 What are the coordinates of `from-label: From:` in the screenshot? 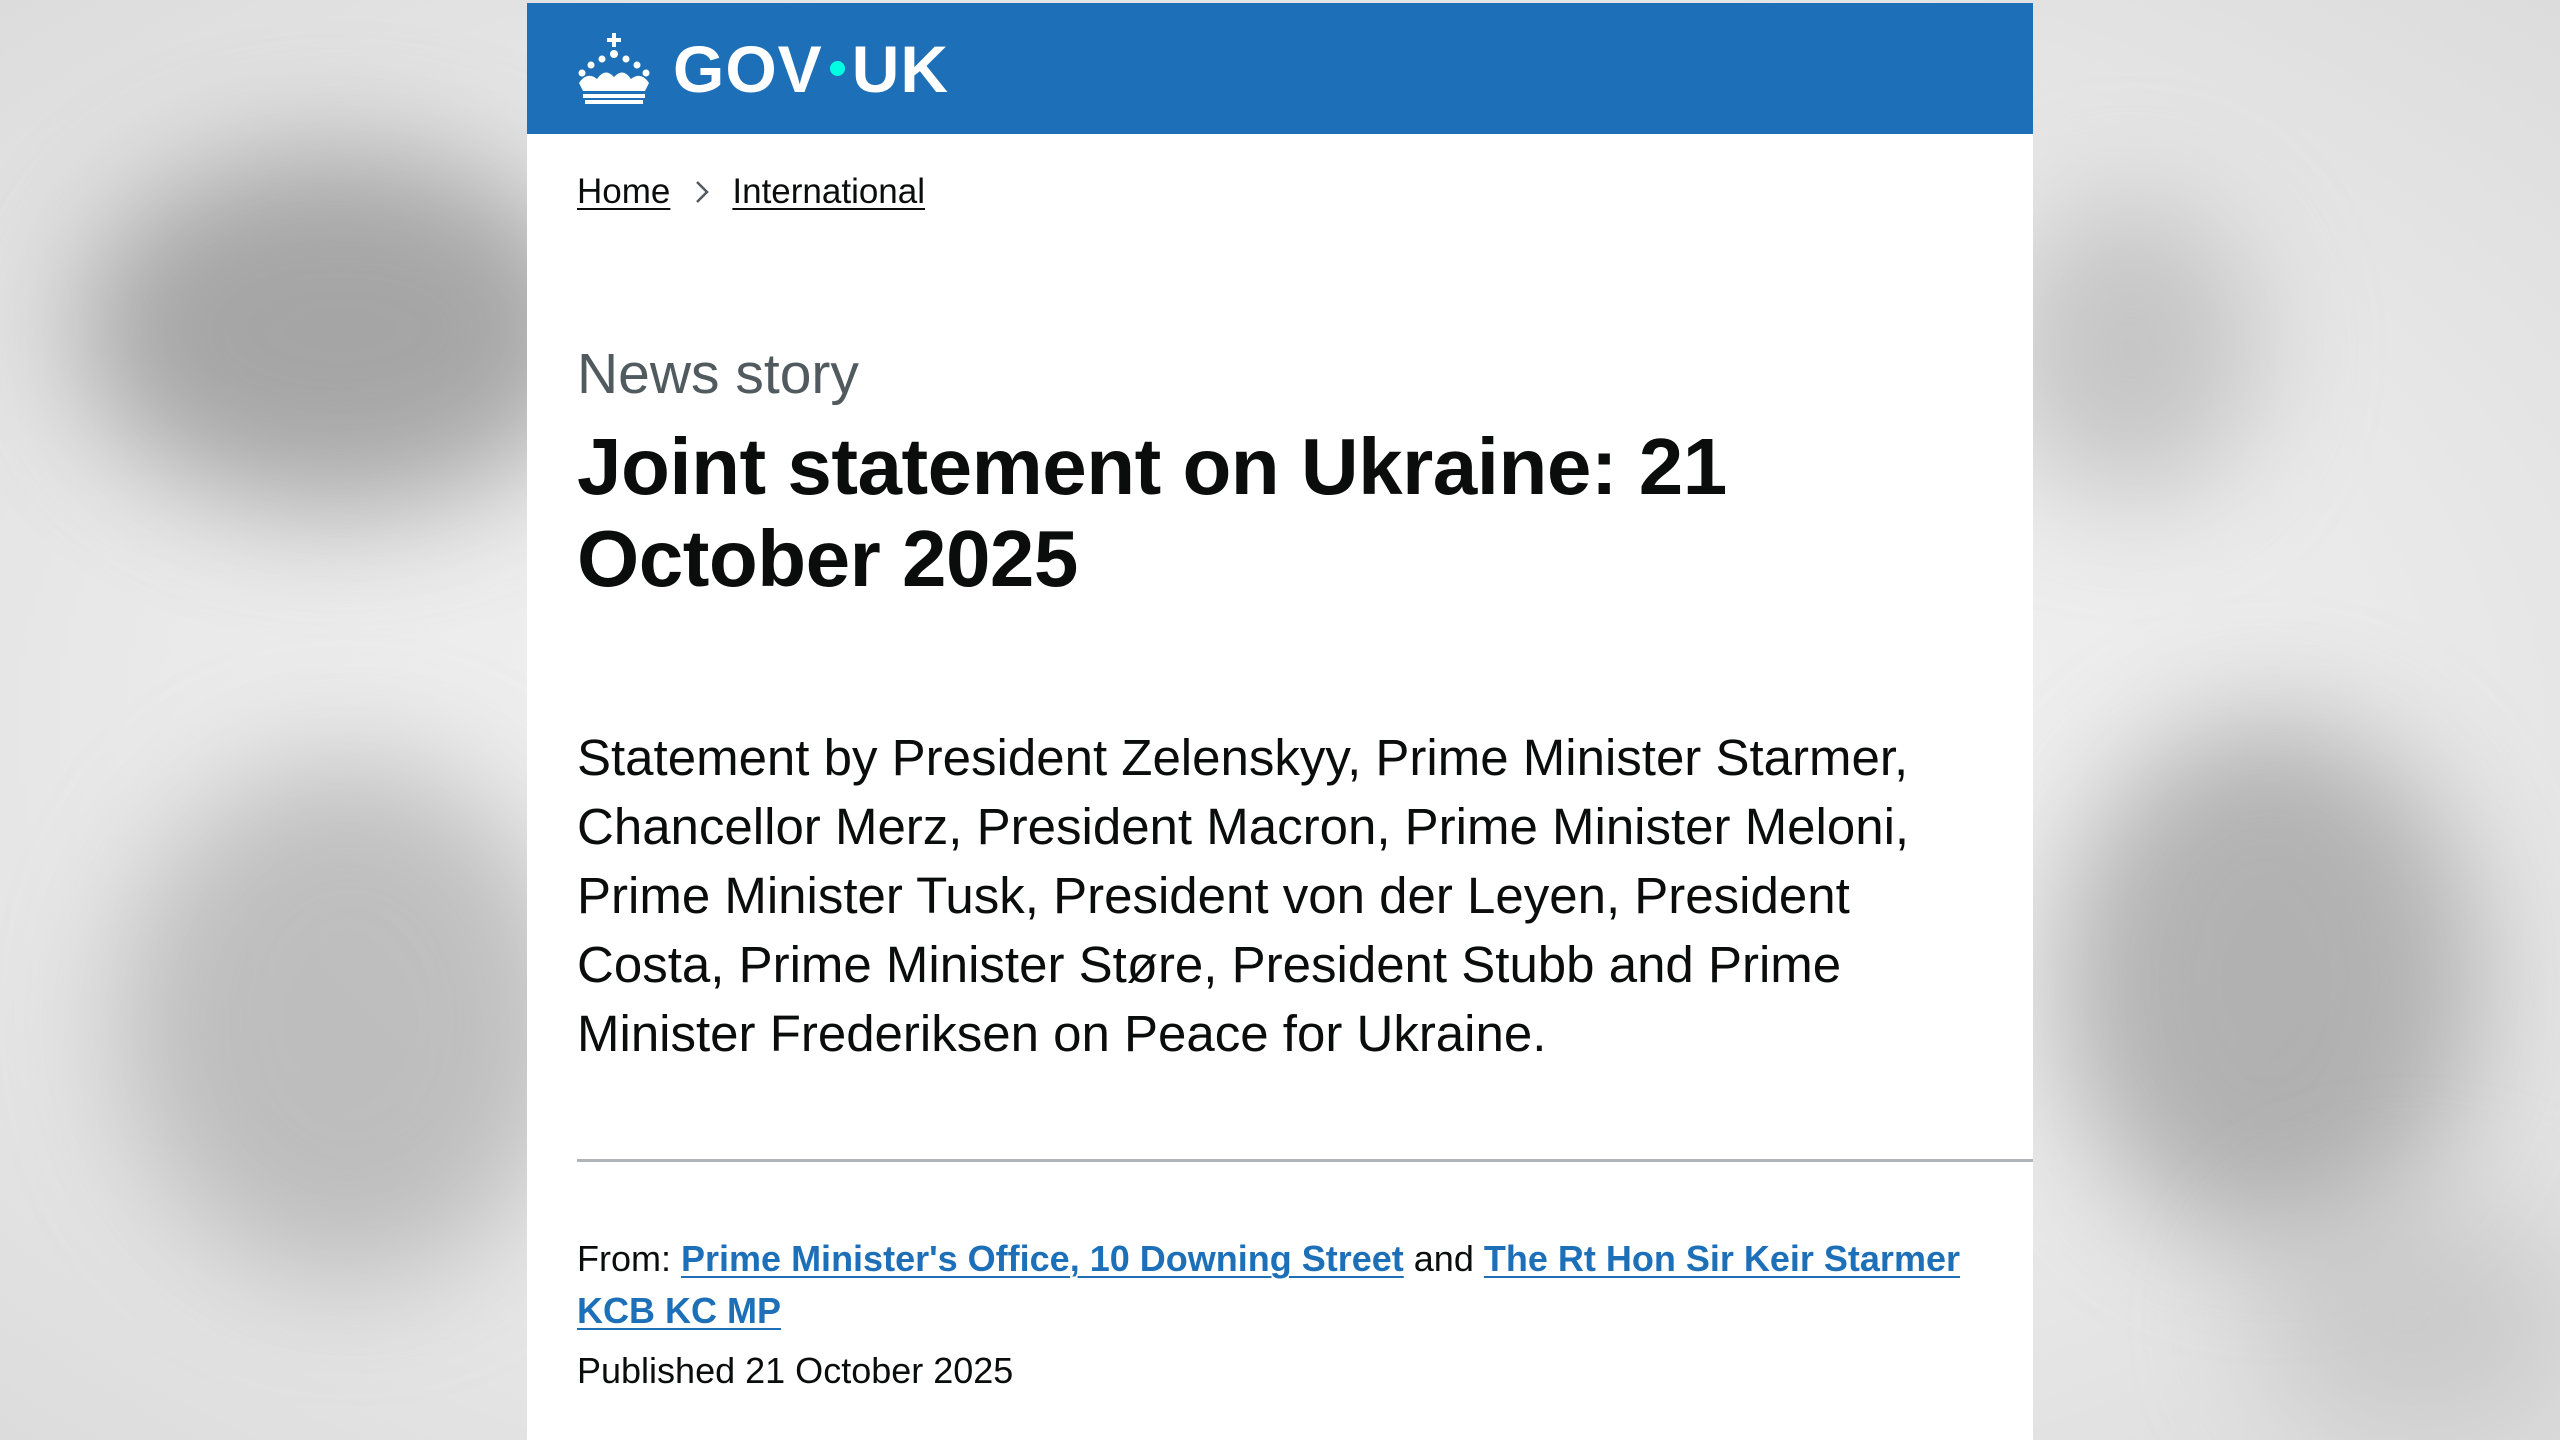 It's located at (624, 1258).